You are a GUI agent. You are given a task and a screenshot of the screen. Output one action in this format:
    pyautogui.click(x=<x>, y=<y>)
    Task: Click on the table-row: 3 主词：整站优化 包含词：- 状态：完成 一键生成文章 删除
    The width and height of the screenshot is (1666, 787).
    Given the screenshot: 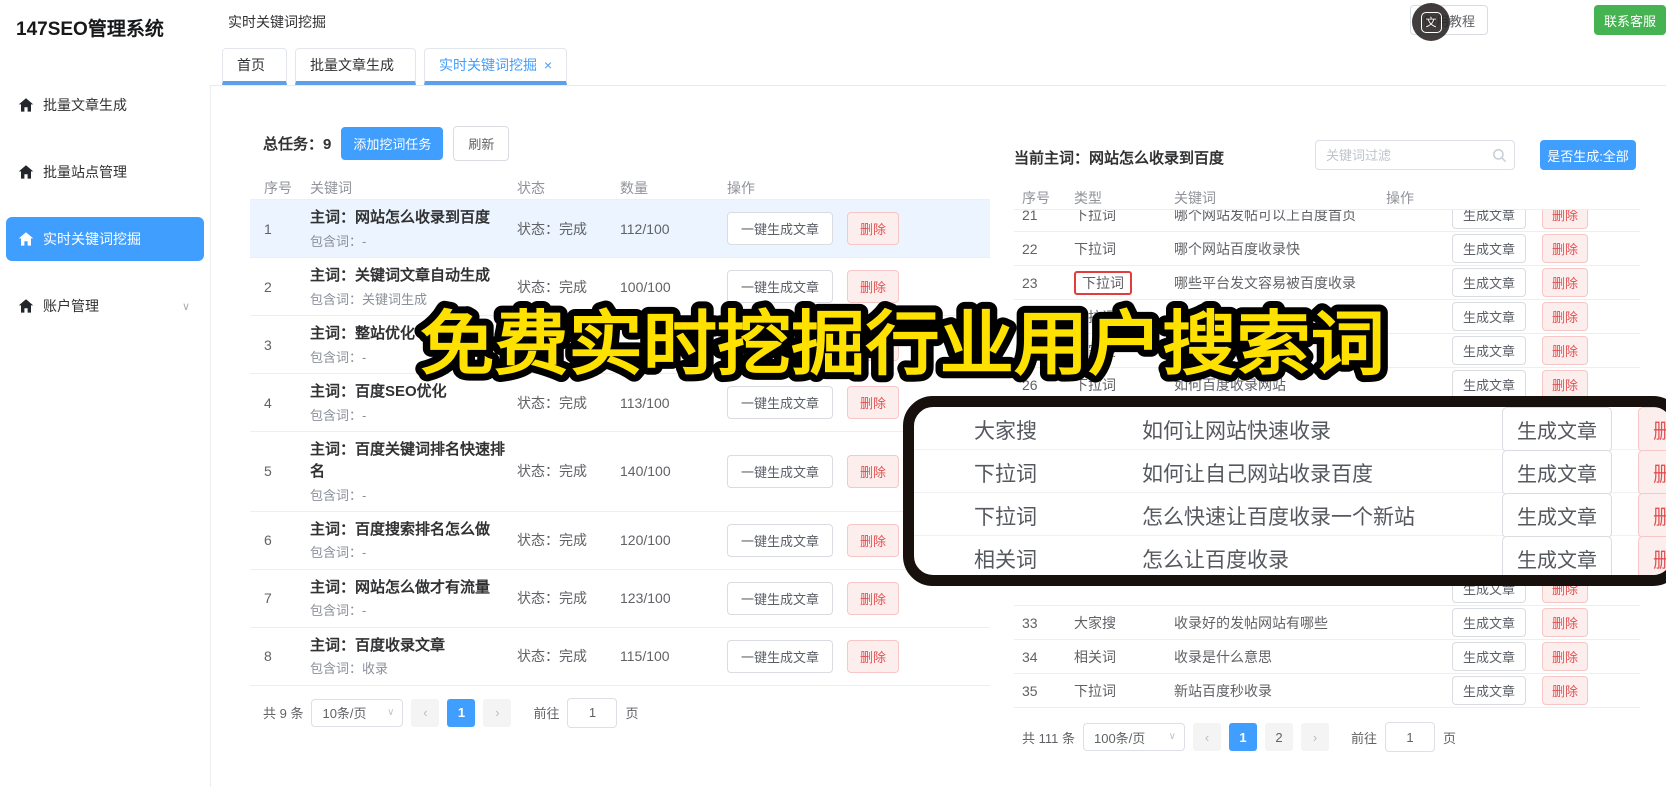 What is the action you would take?
    pyautogui.click(x=620, y=345)
    